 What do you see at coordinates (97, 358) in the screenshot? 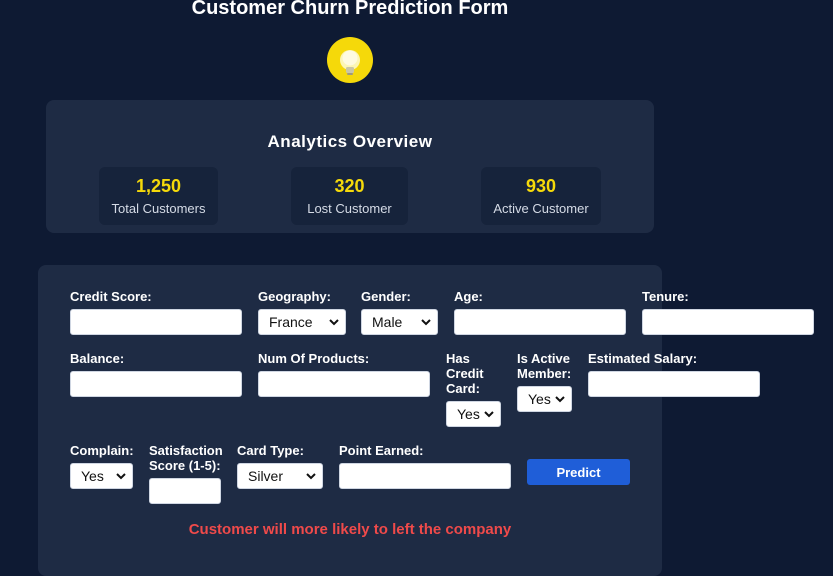
I see `balance-label: Balance:` at bounding box center [97, 358].